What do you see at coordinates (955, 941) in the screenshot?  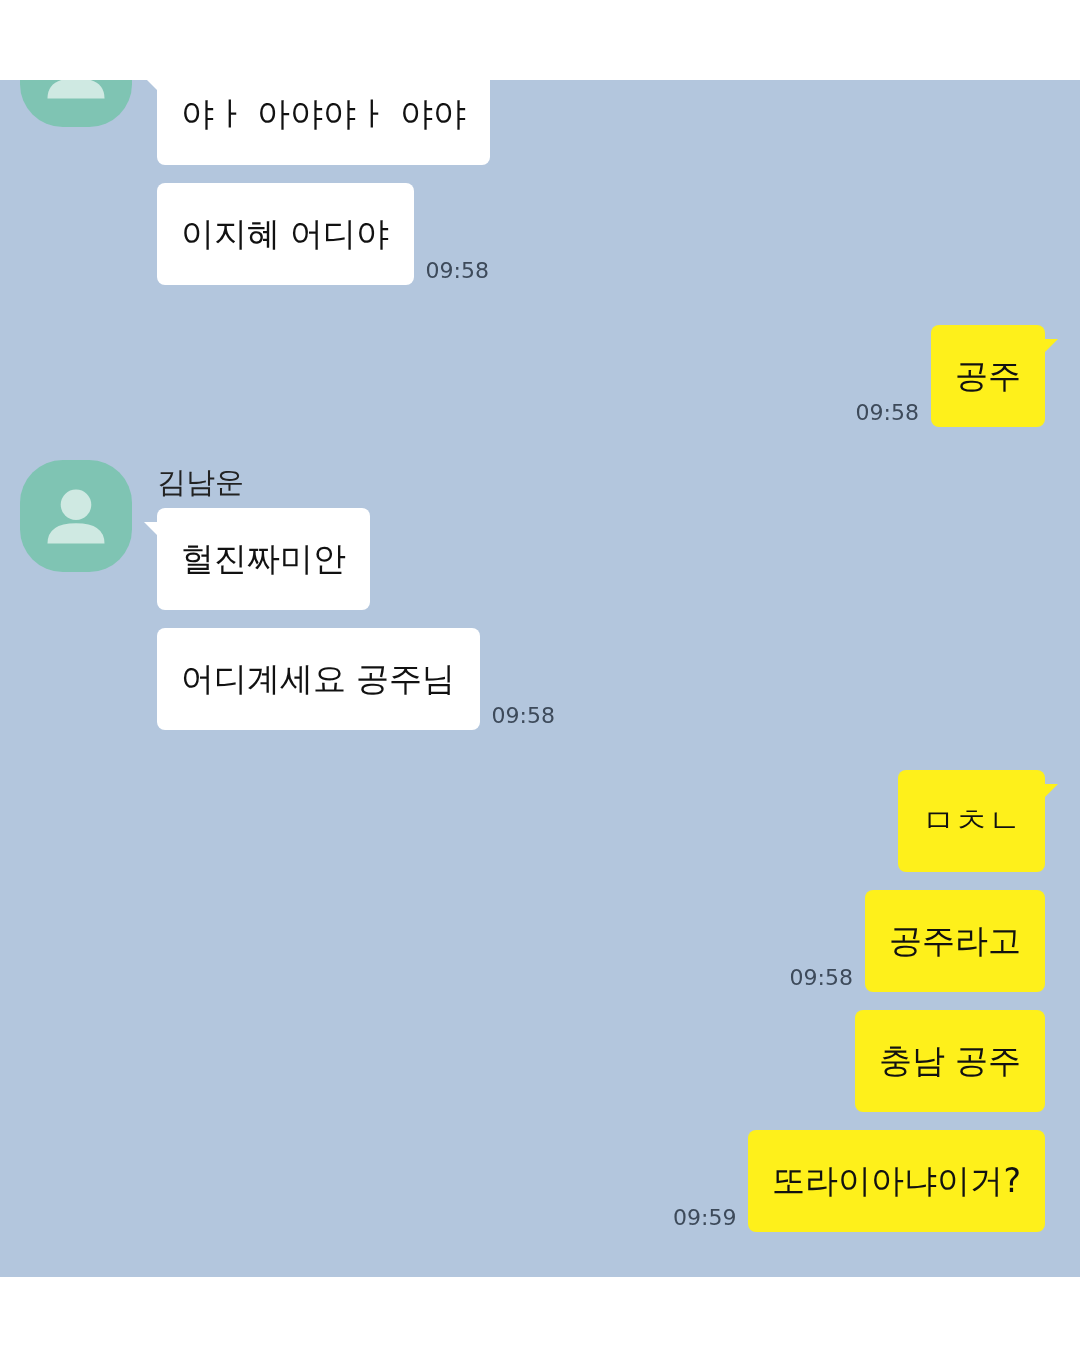 I see `message-bubble: 공주라고` at bounding box center [955, 941].